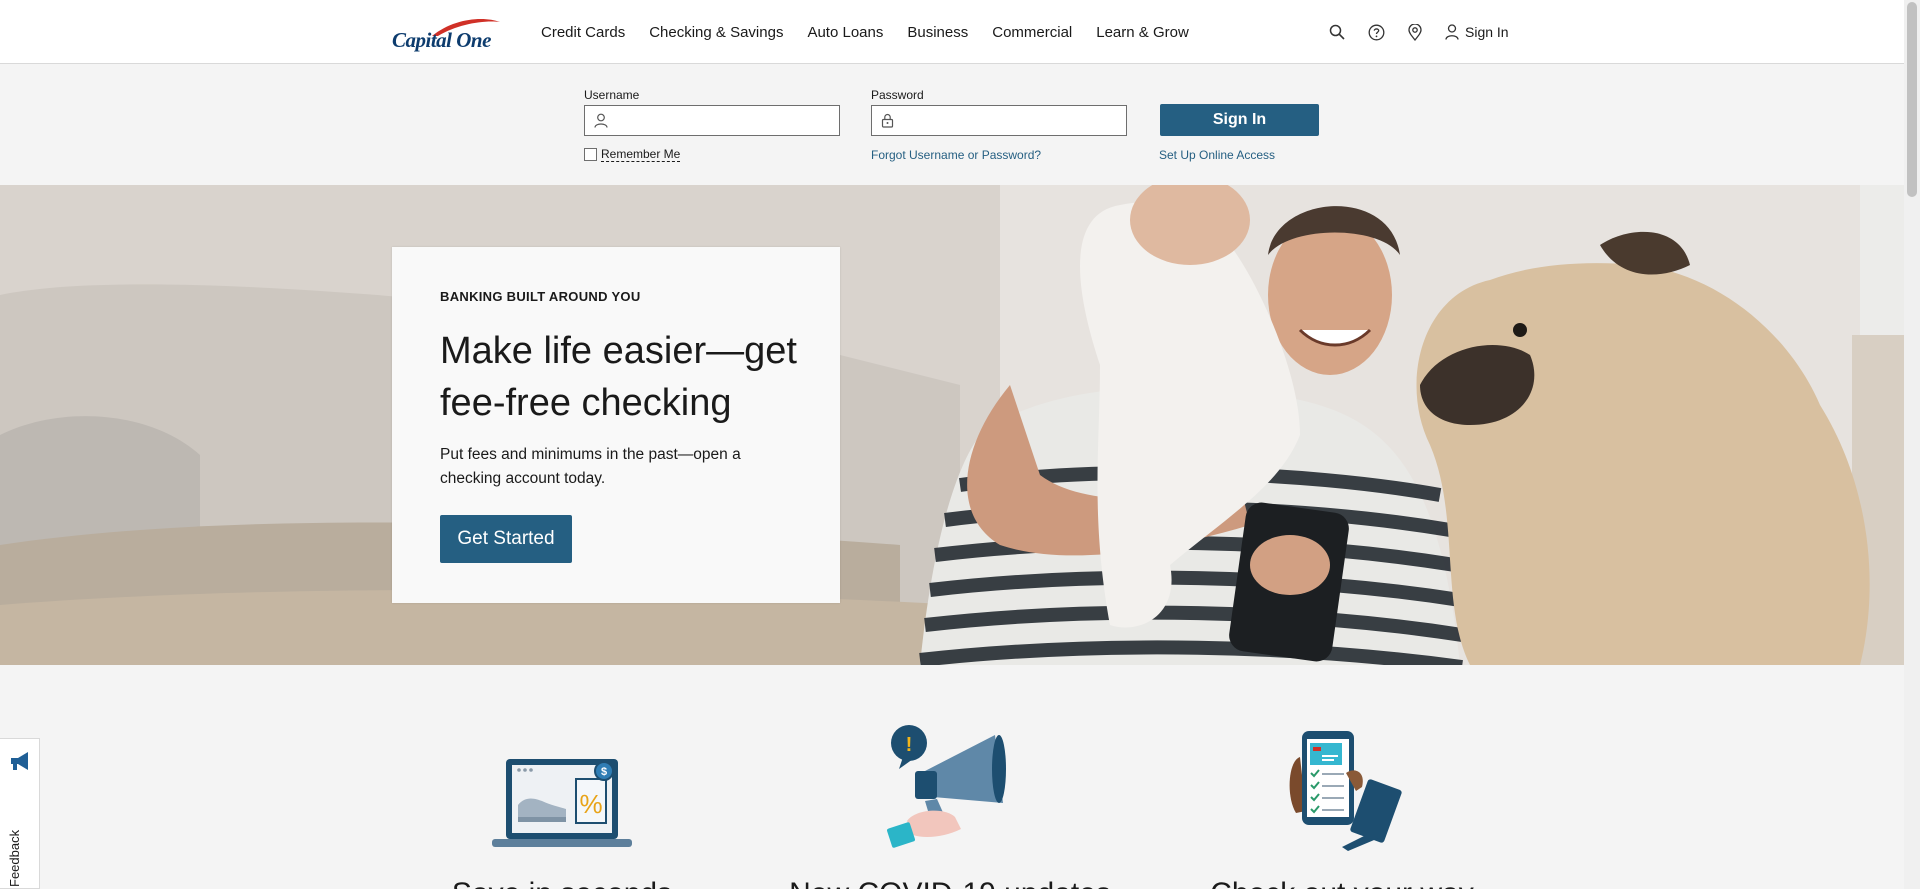 The height and width of the screenshot is (889, 1920). Describe the element at coordinates (612, 95) in the screenshot. I see `username-label: Username` at that location.